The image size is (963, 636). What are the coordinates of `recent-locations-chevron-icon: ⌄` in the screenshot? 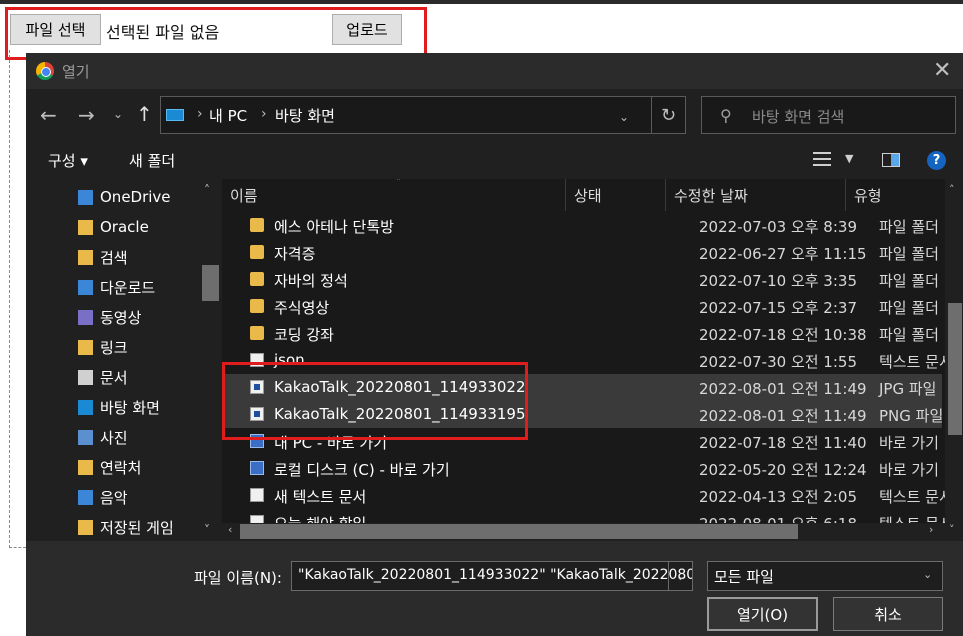 It's located at (118, 114).